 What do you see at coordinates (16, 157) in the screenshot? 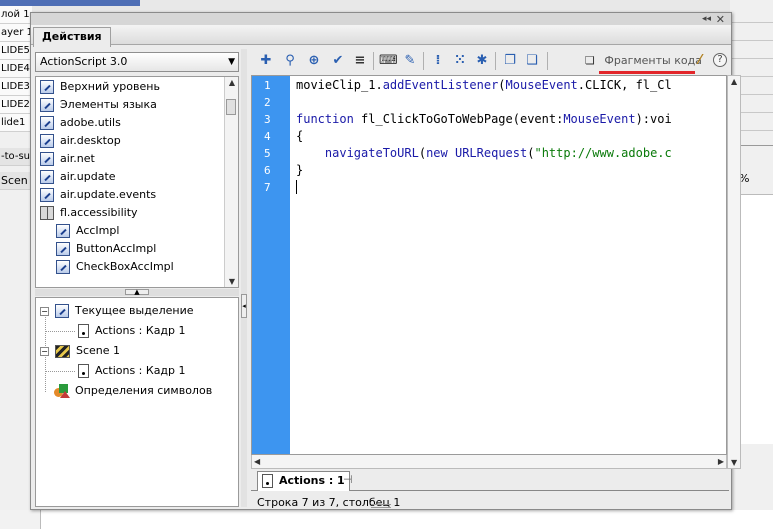
I see `background-tab-label: -to-su` at bounding box center [16, 157].